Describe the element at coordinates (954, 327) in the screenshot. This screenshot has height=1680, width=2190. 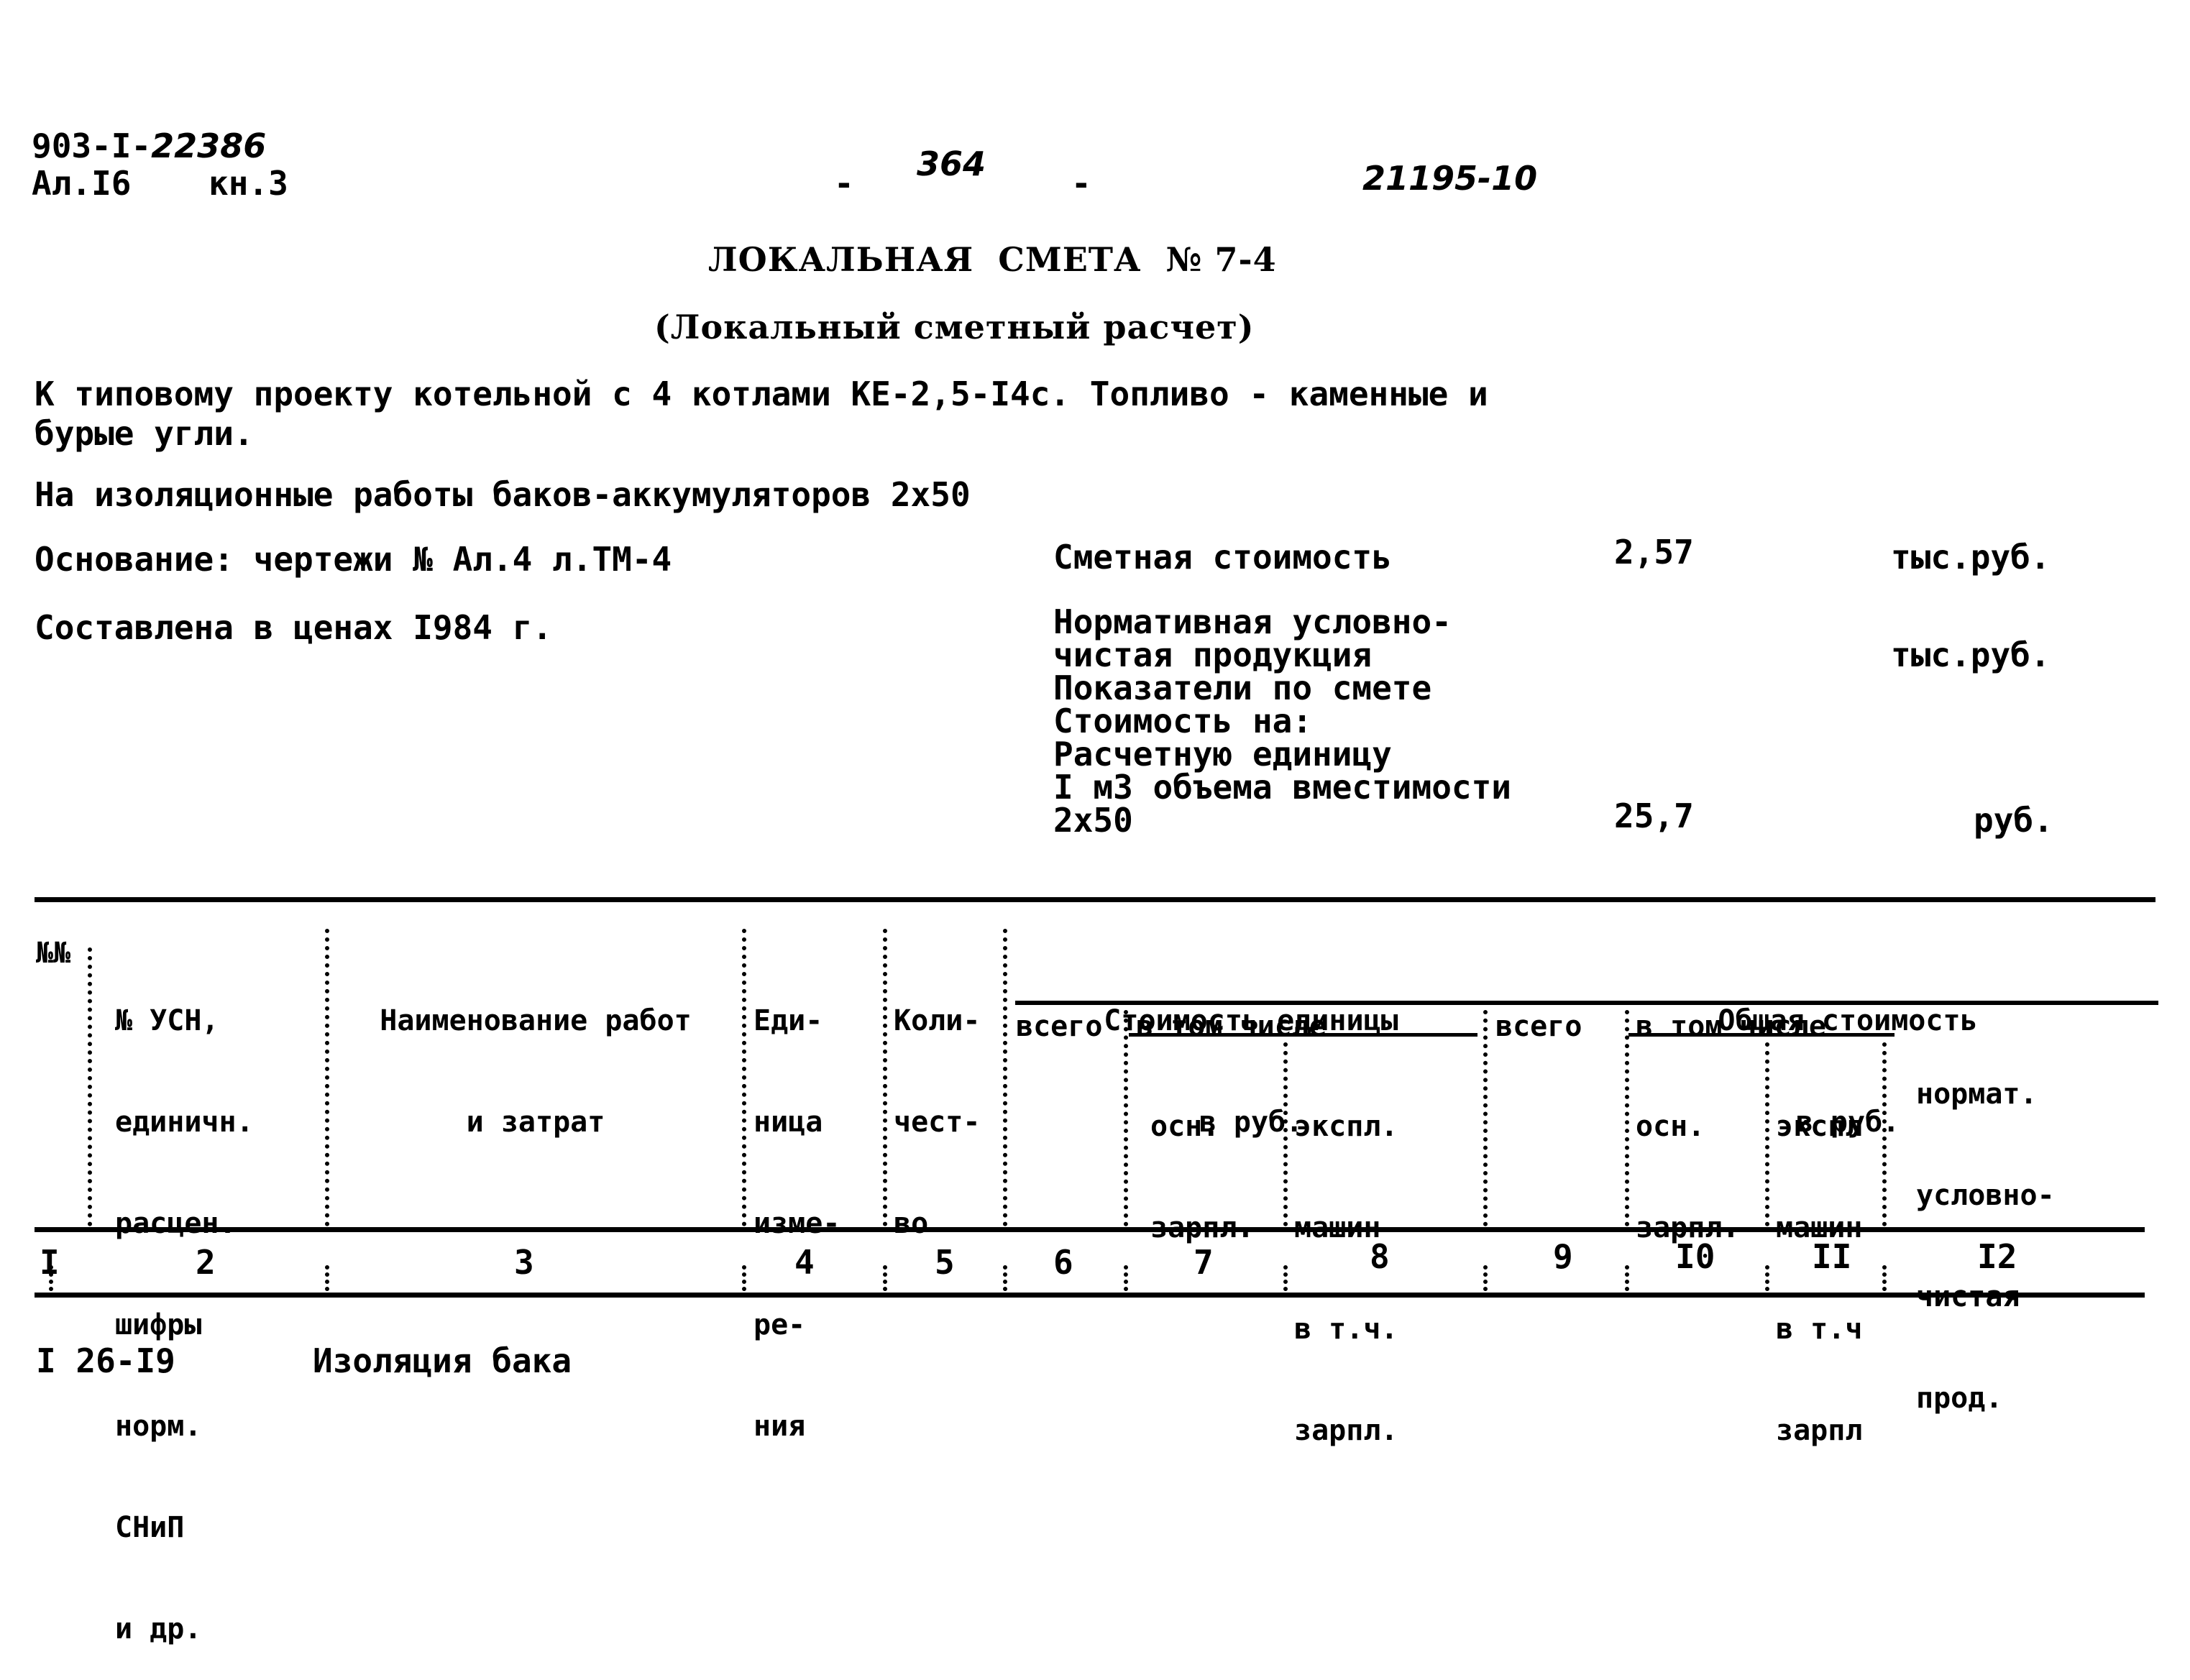
I see `document-subtitle: (Локальный сметный расчет)` at that location.